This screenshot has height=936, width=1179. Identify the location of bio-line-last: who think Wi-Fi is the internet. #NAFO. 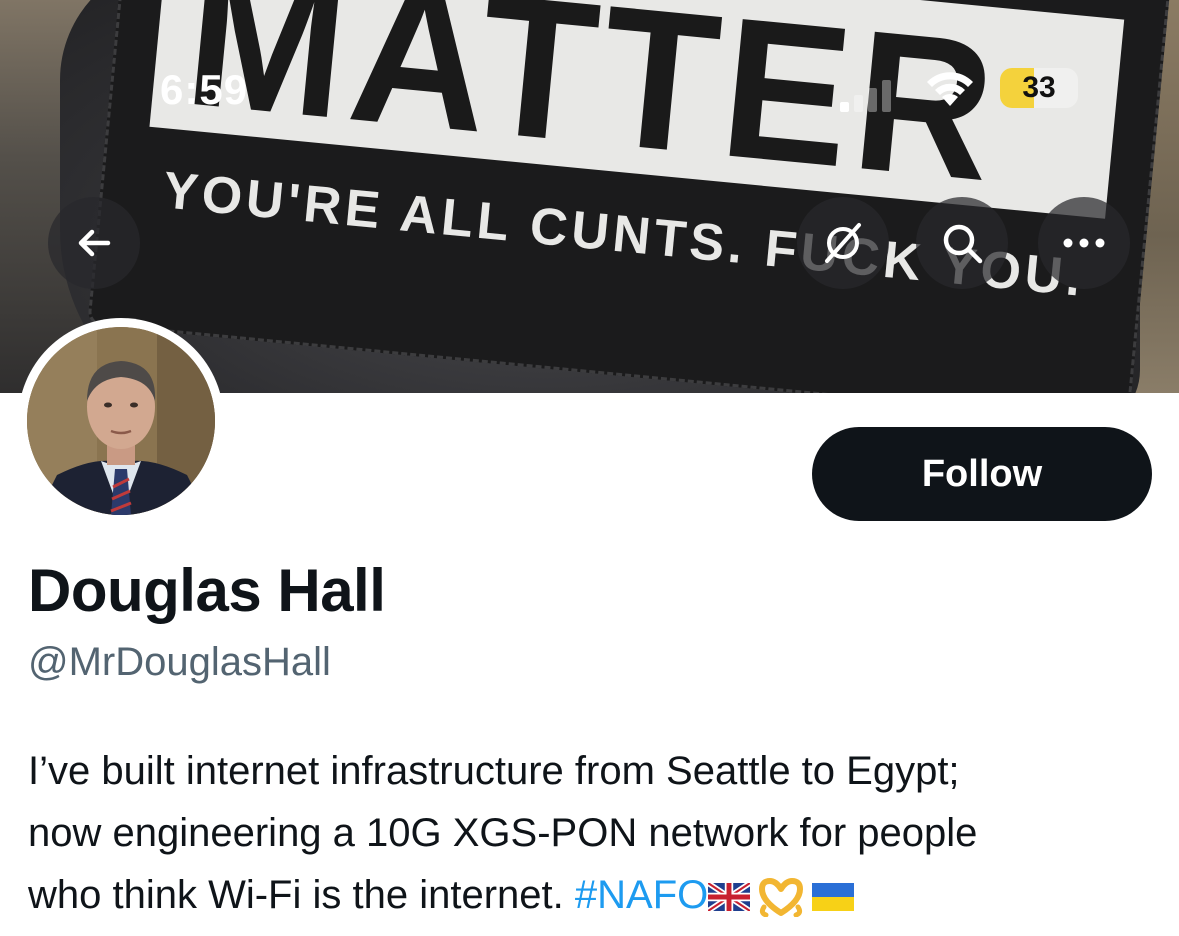
(588, 895).